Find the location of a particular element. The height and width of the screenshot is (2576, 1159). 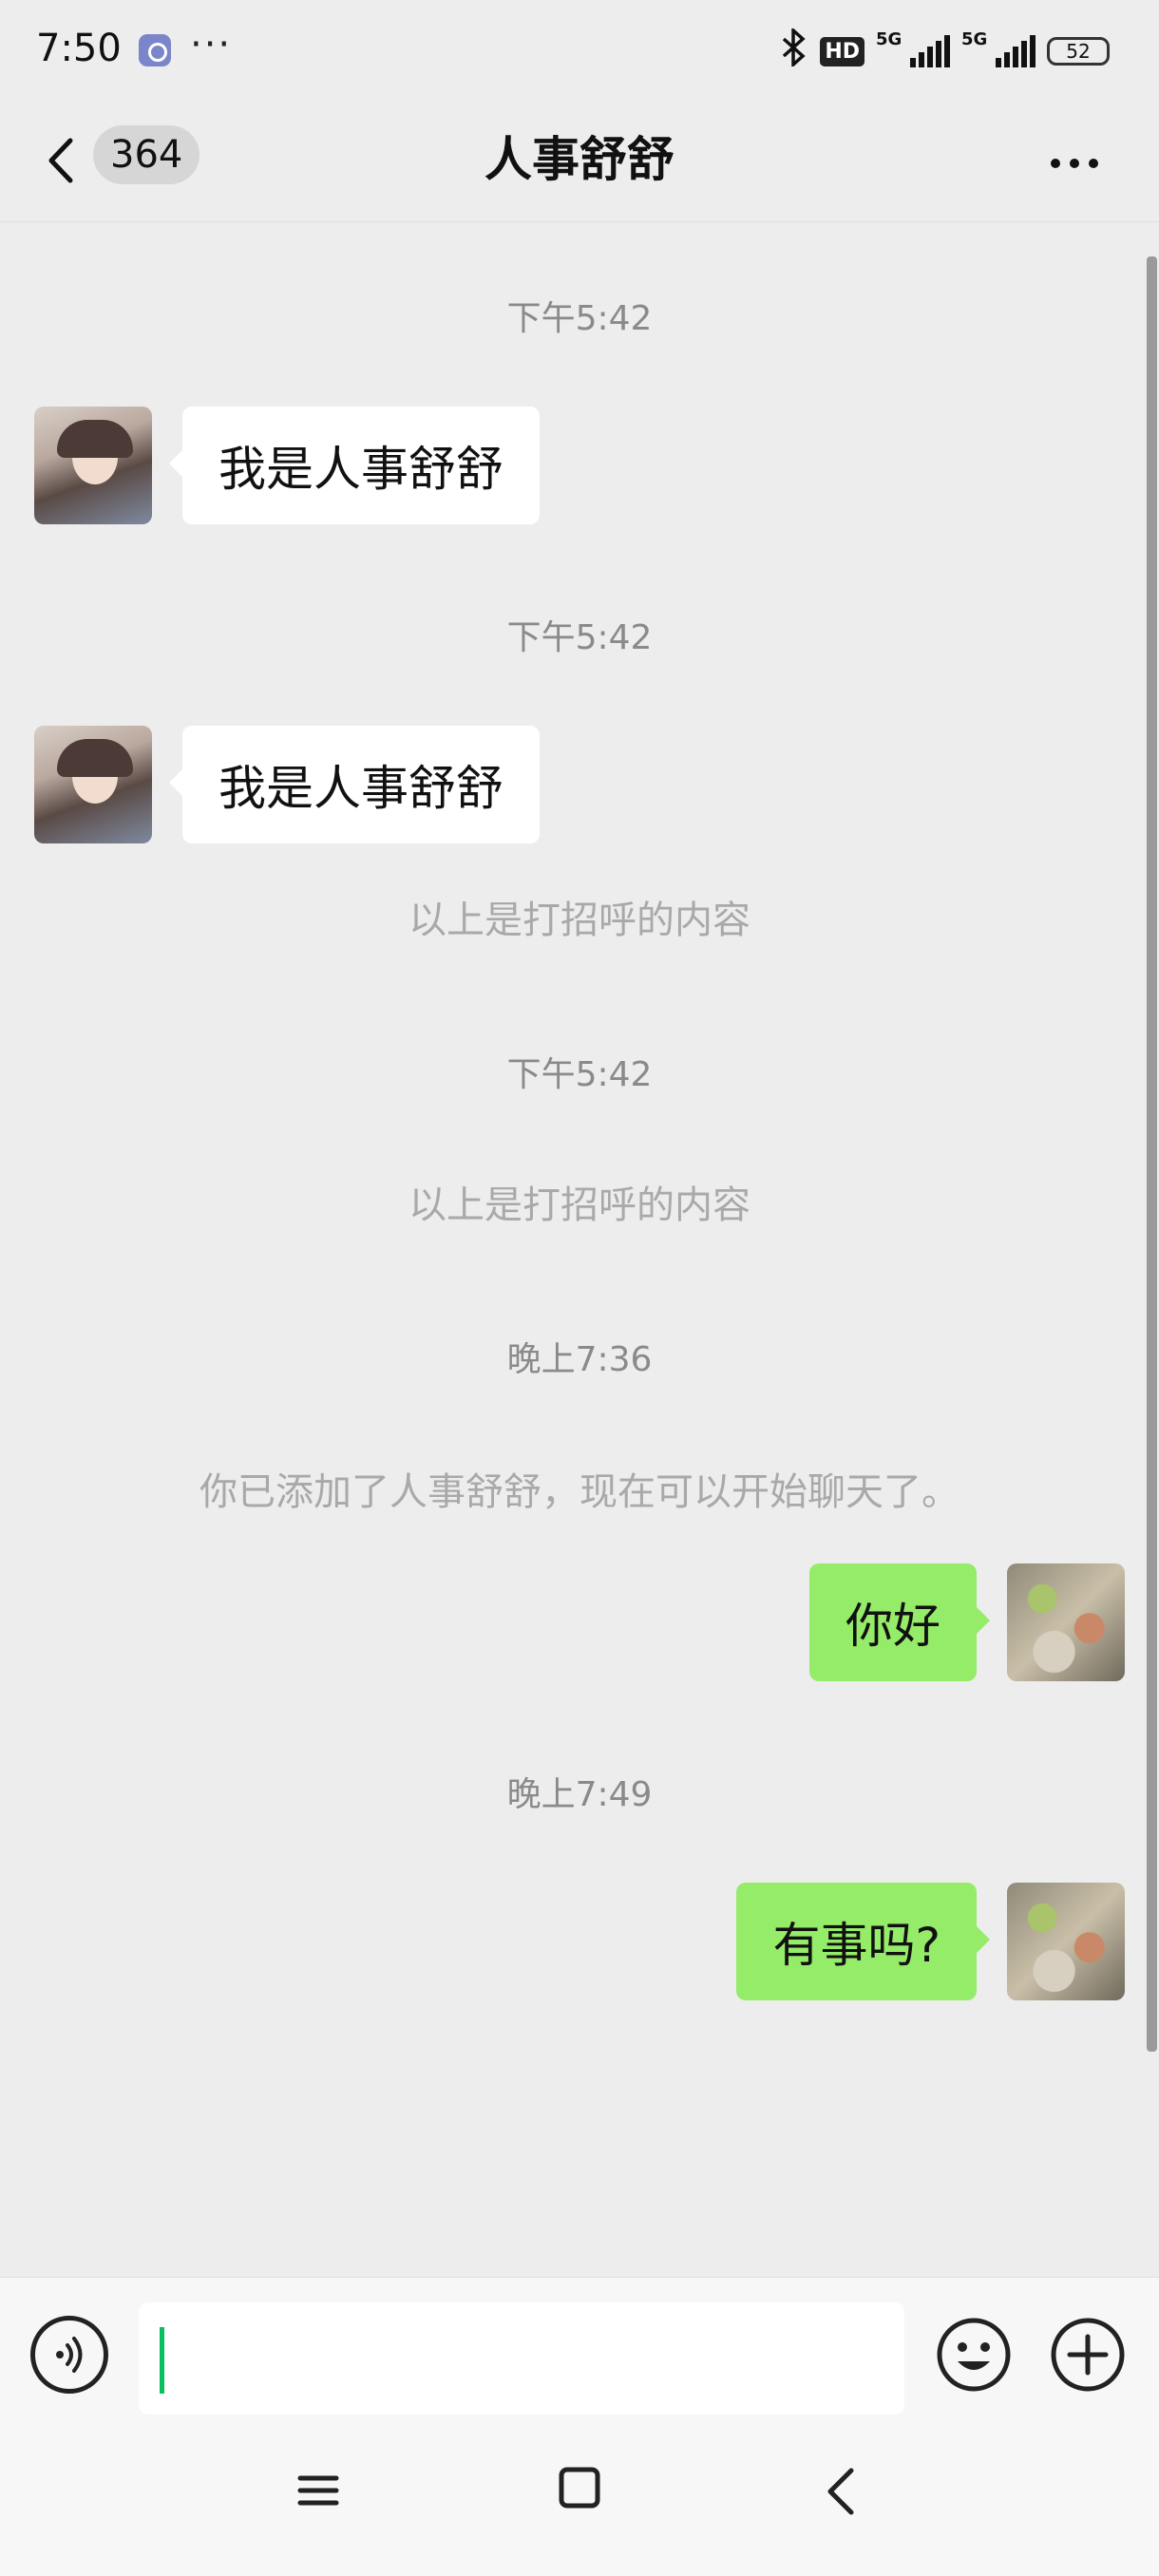

emoji-icon is located at coordinates (974, 2355).